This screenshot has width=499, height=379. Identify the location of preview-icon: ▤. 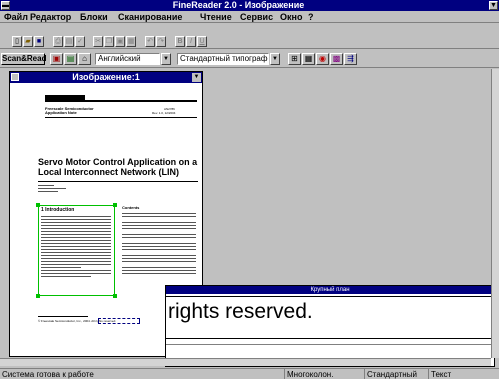
(69, 41).